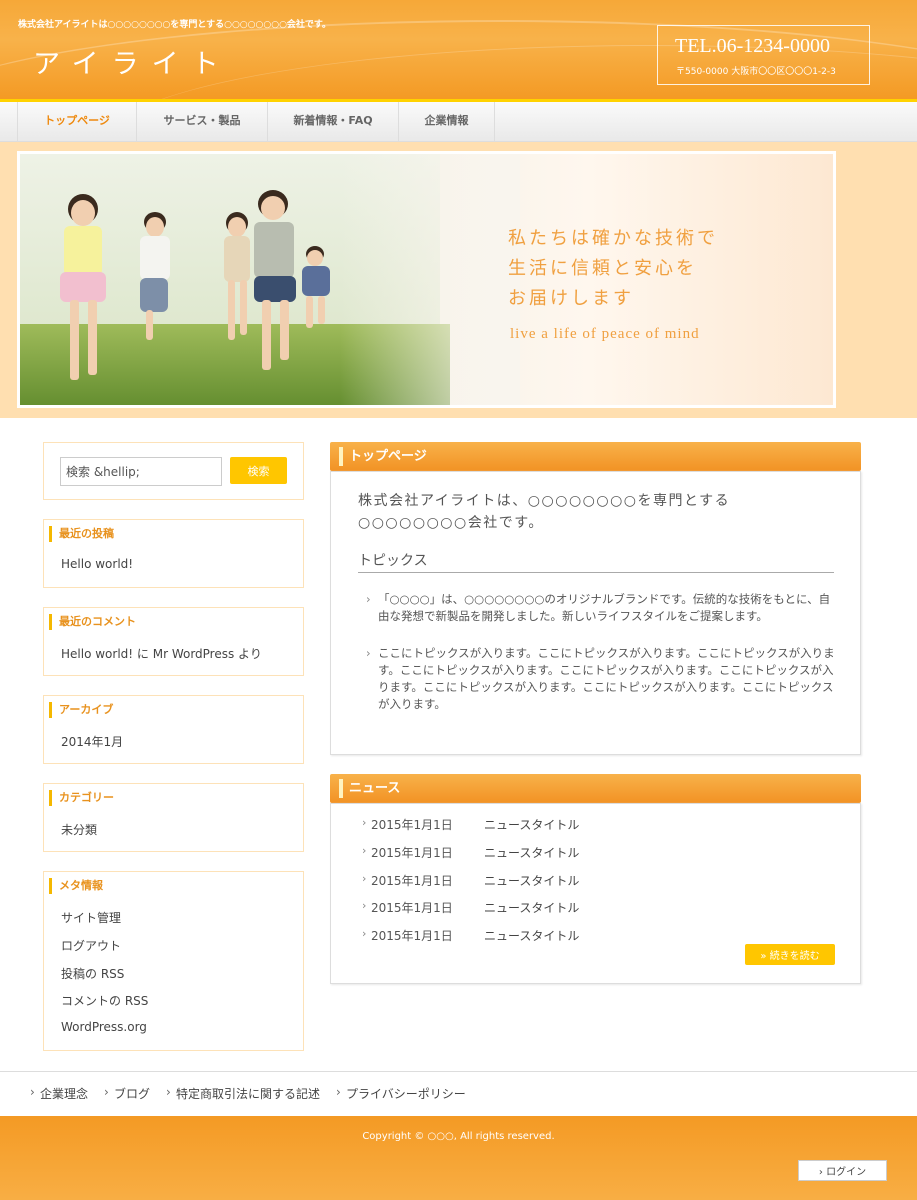 The image size is (917, 1200). What do you see at coordinates (81, 710) in the screenshot?
I see `widget-title: アーカイブ` at bounding box center [81, 710].